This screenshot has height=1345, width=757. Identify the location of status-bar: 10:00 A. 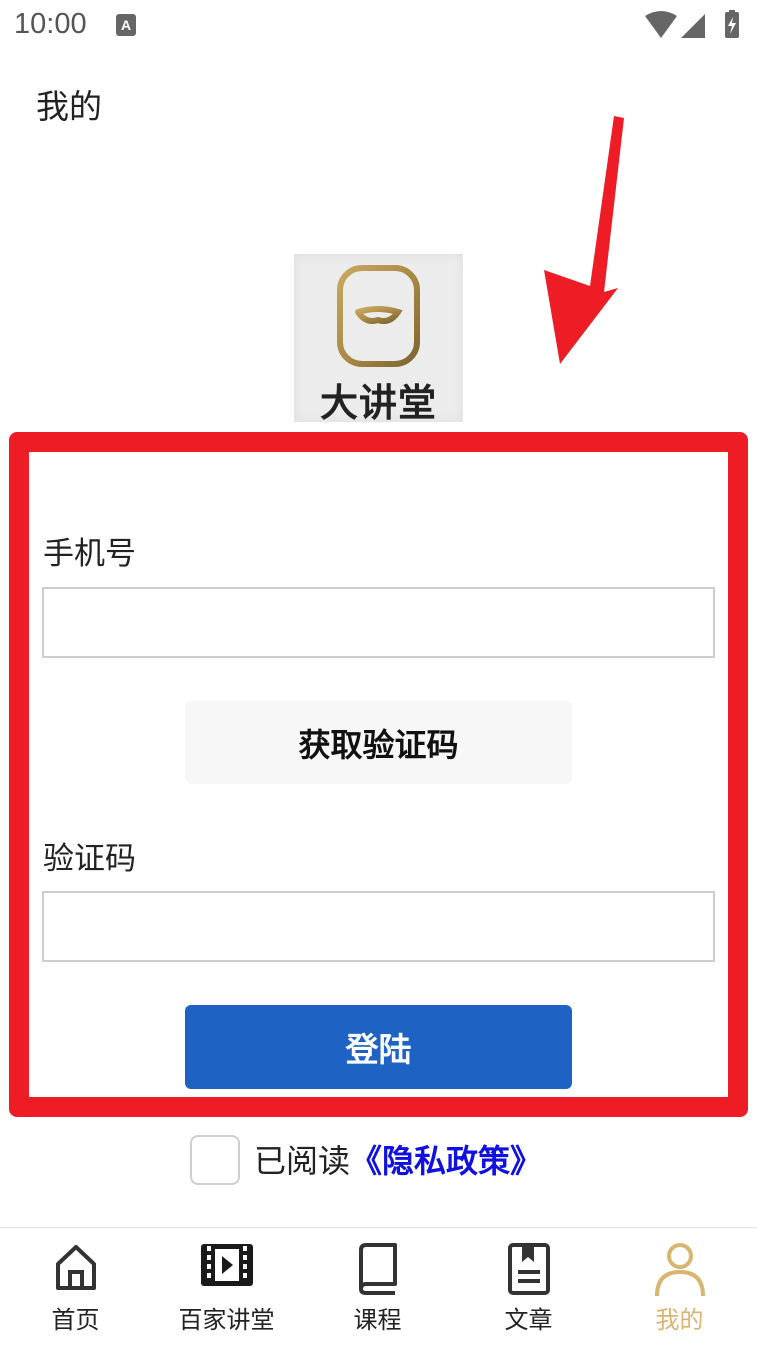
(378, 26).